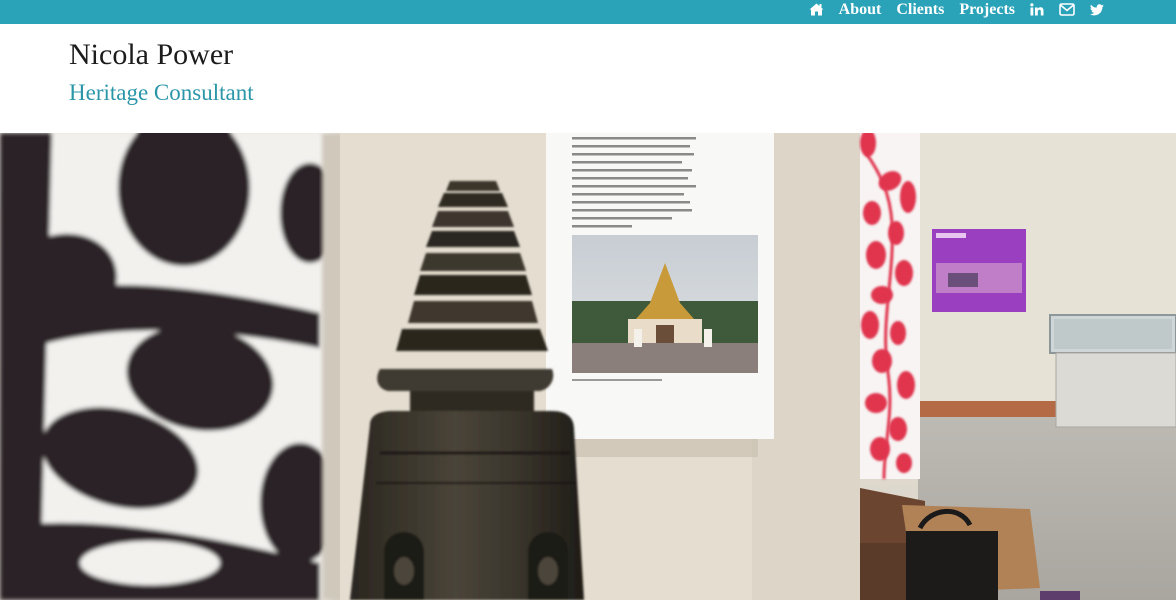 The height and width of the screenshot is (600, 1176). Describe the element at coordinates (860, 9) in the screenshot. I see `nav-link-about: About` at that location.